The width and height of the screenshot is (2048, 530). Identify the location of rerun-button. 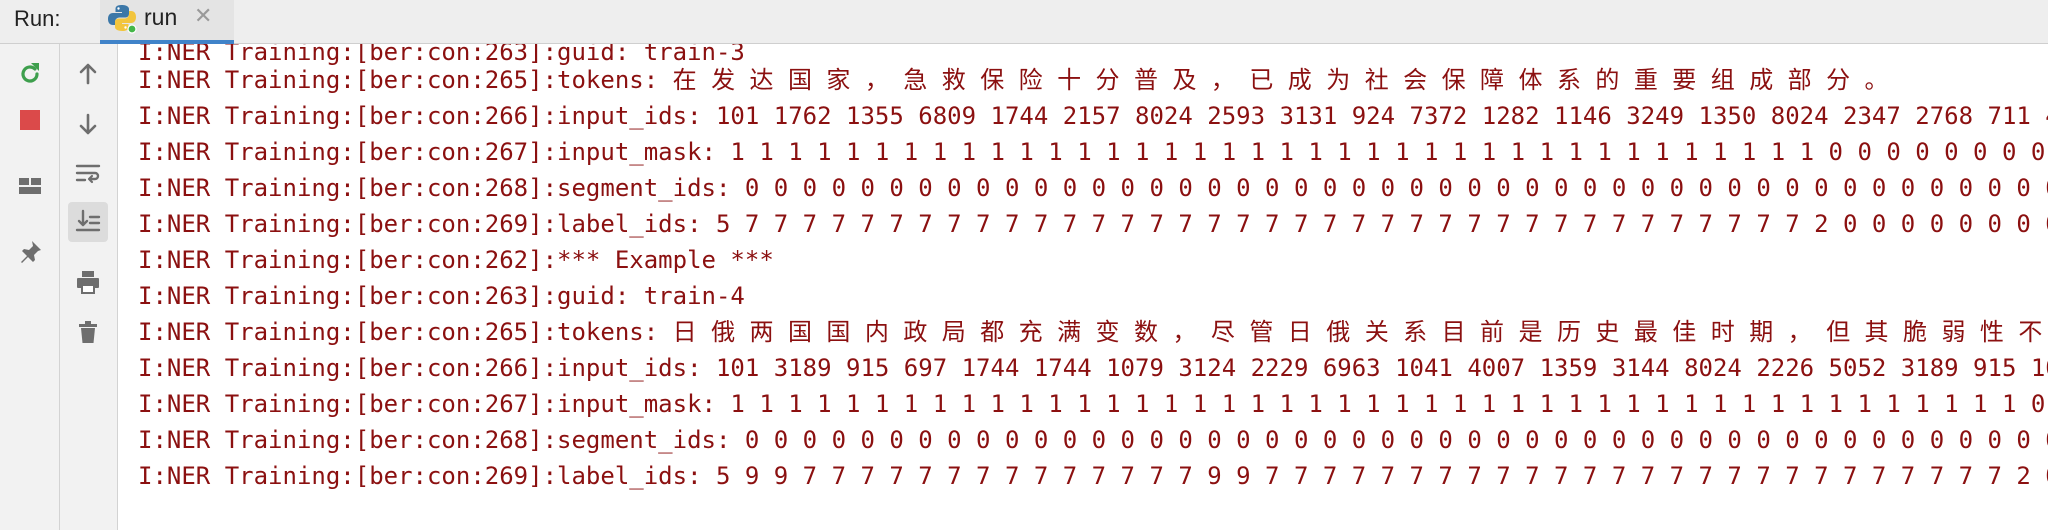
(30, 74).